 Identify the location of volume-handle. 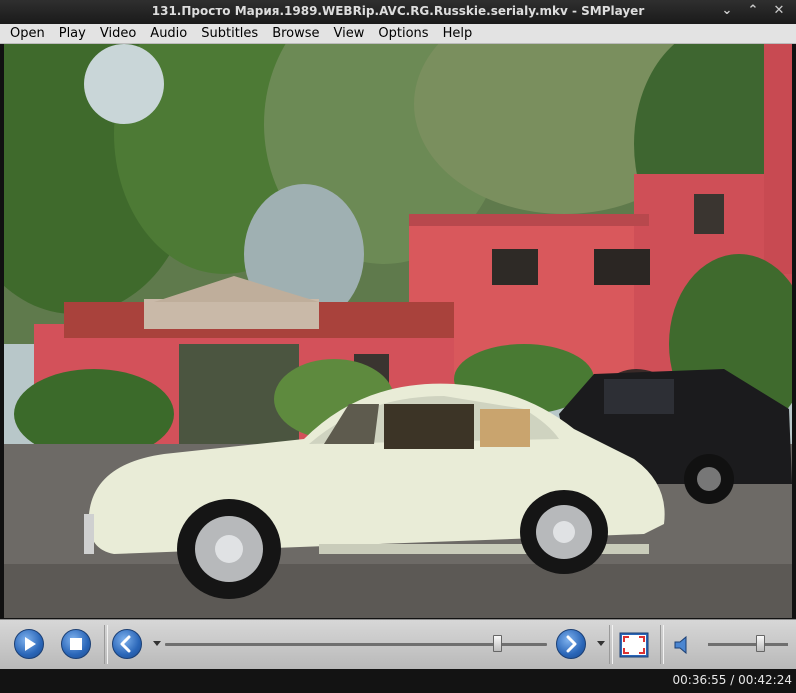
(760, 643).